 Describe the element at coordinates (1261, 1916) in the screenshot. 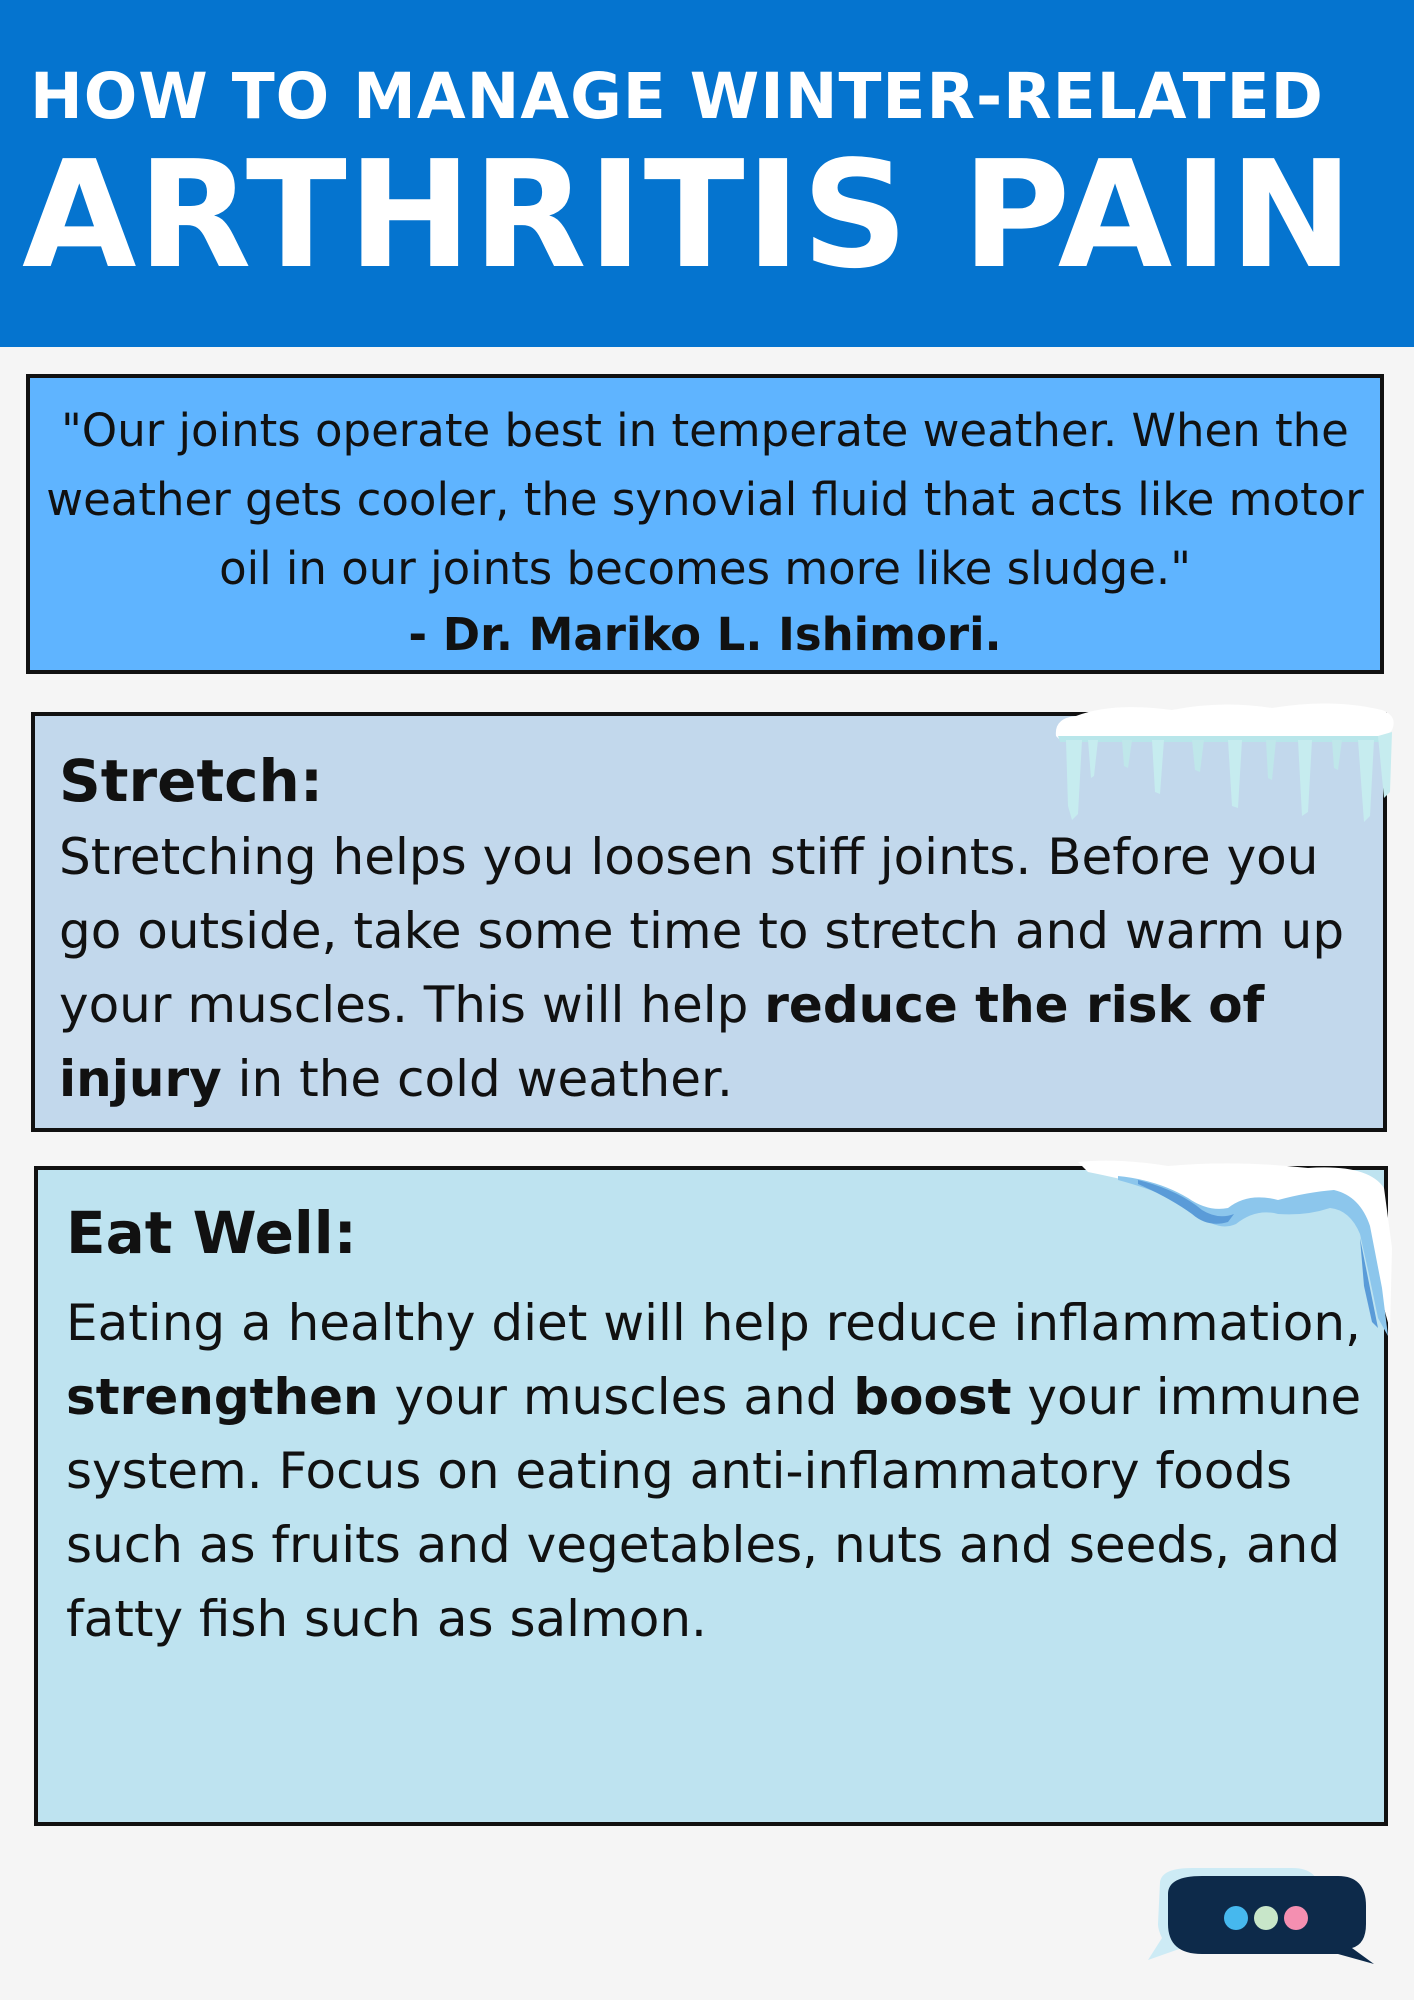

I see `chat-bubble-logo-icon` at that location.